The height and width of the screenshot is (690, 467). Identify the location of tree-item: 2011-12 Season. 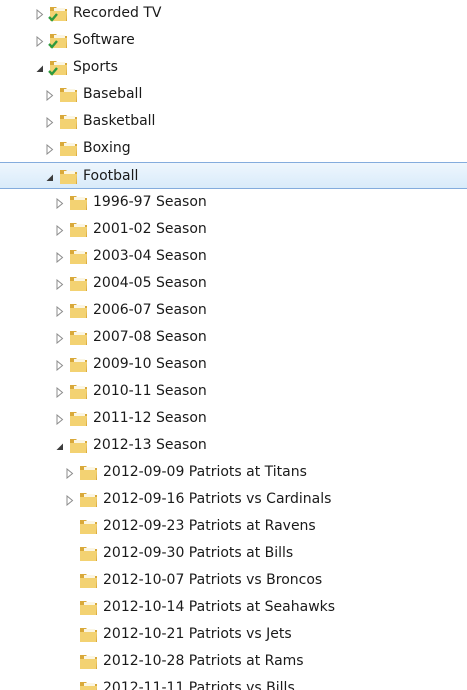
(233, 418).